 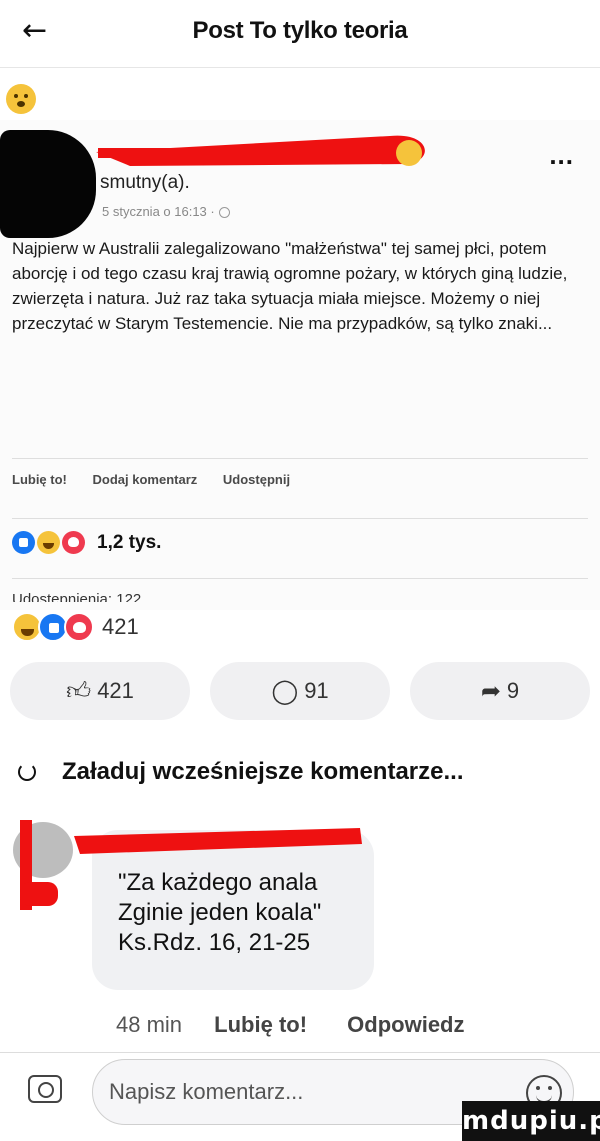 What do you see at coordinates (490, 691) in the screenshot?
I see `share-icon: ➦` at bounding box center [490, 691].